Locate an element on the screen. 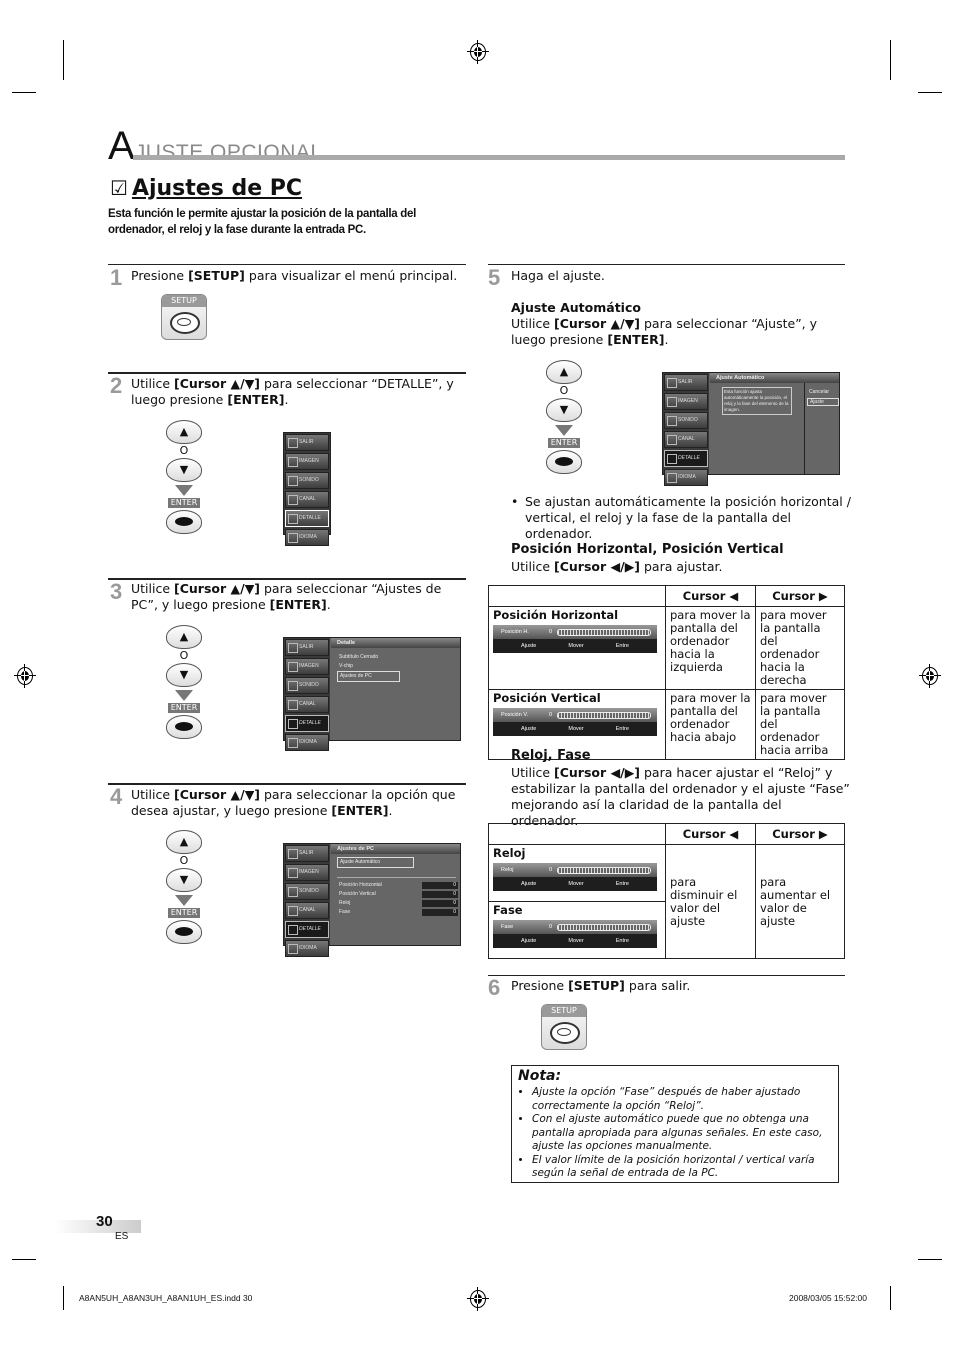 The width and height of the screenshot is (954, 1351). auto-adjust-heading: Ajuste Automático is located at coordinates (576, 307).